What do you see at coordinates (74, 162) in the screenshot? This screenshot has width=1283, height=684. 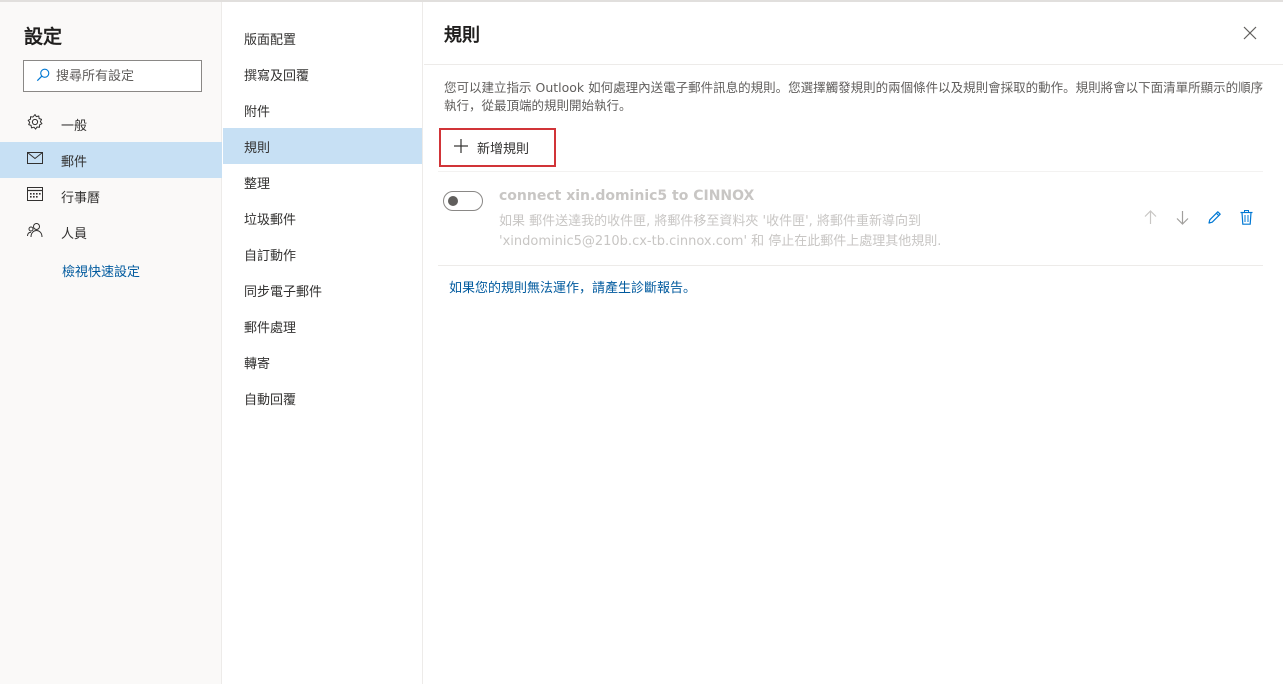 I see `nav-item-label: 郵件` at bounding box center [74, 162].